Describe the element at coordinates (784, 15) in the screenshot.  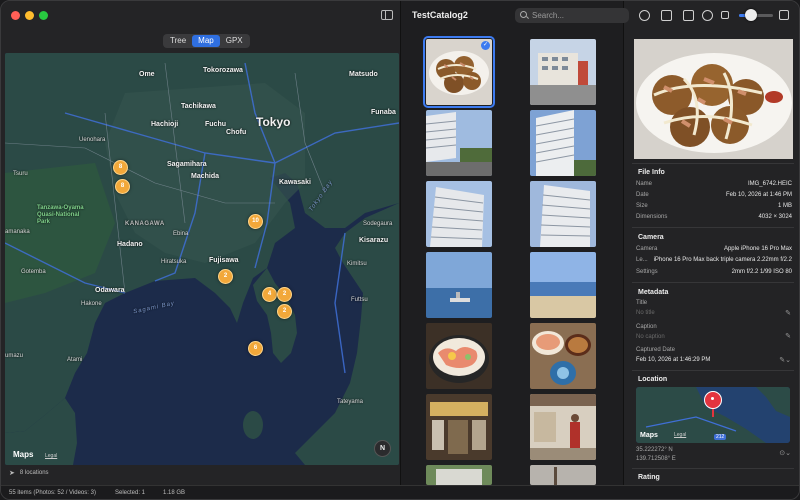
I see `large-thumbnail-icon` at that location.